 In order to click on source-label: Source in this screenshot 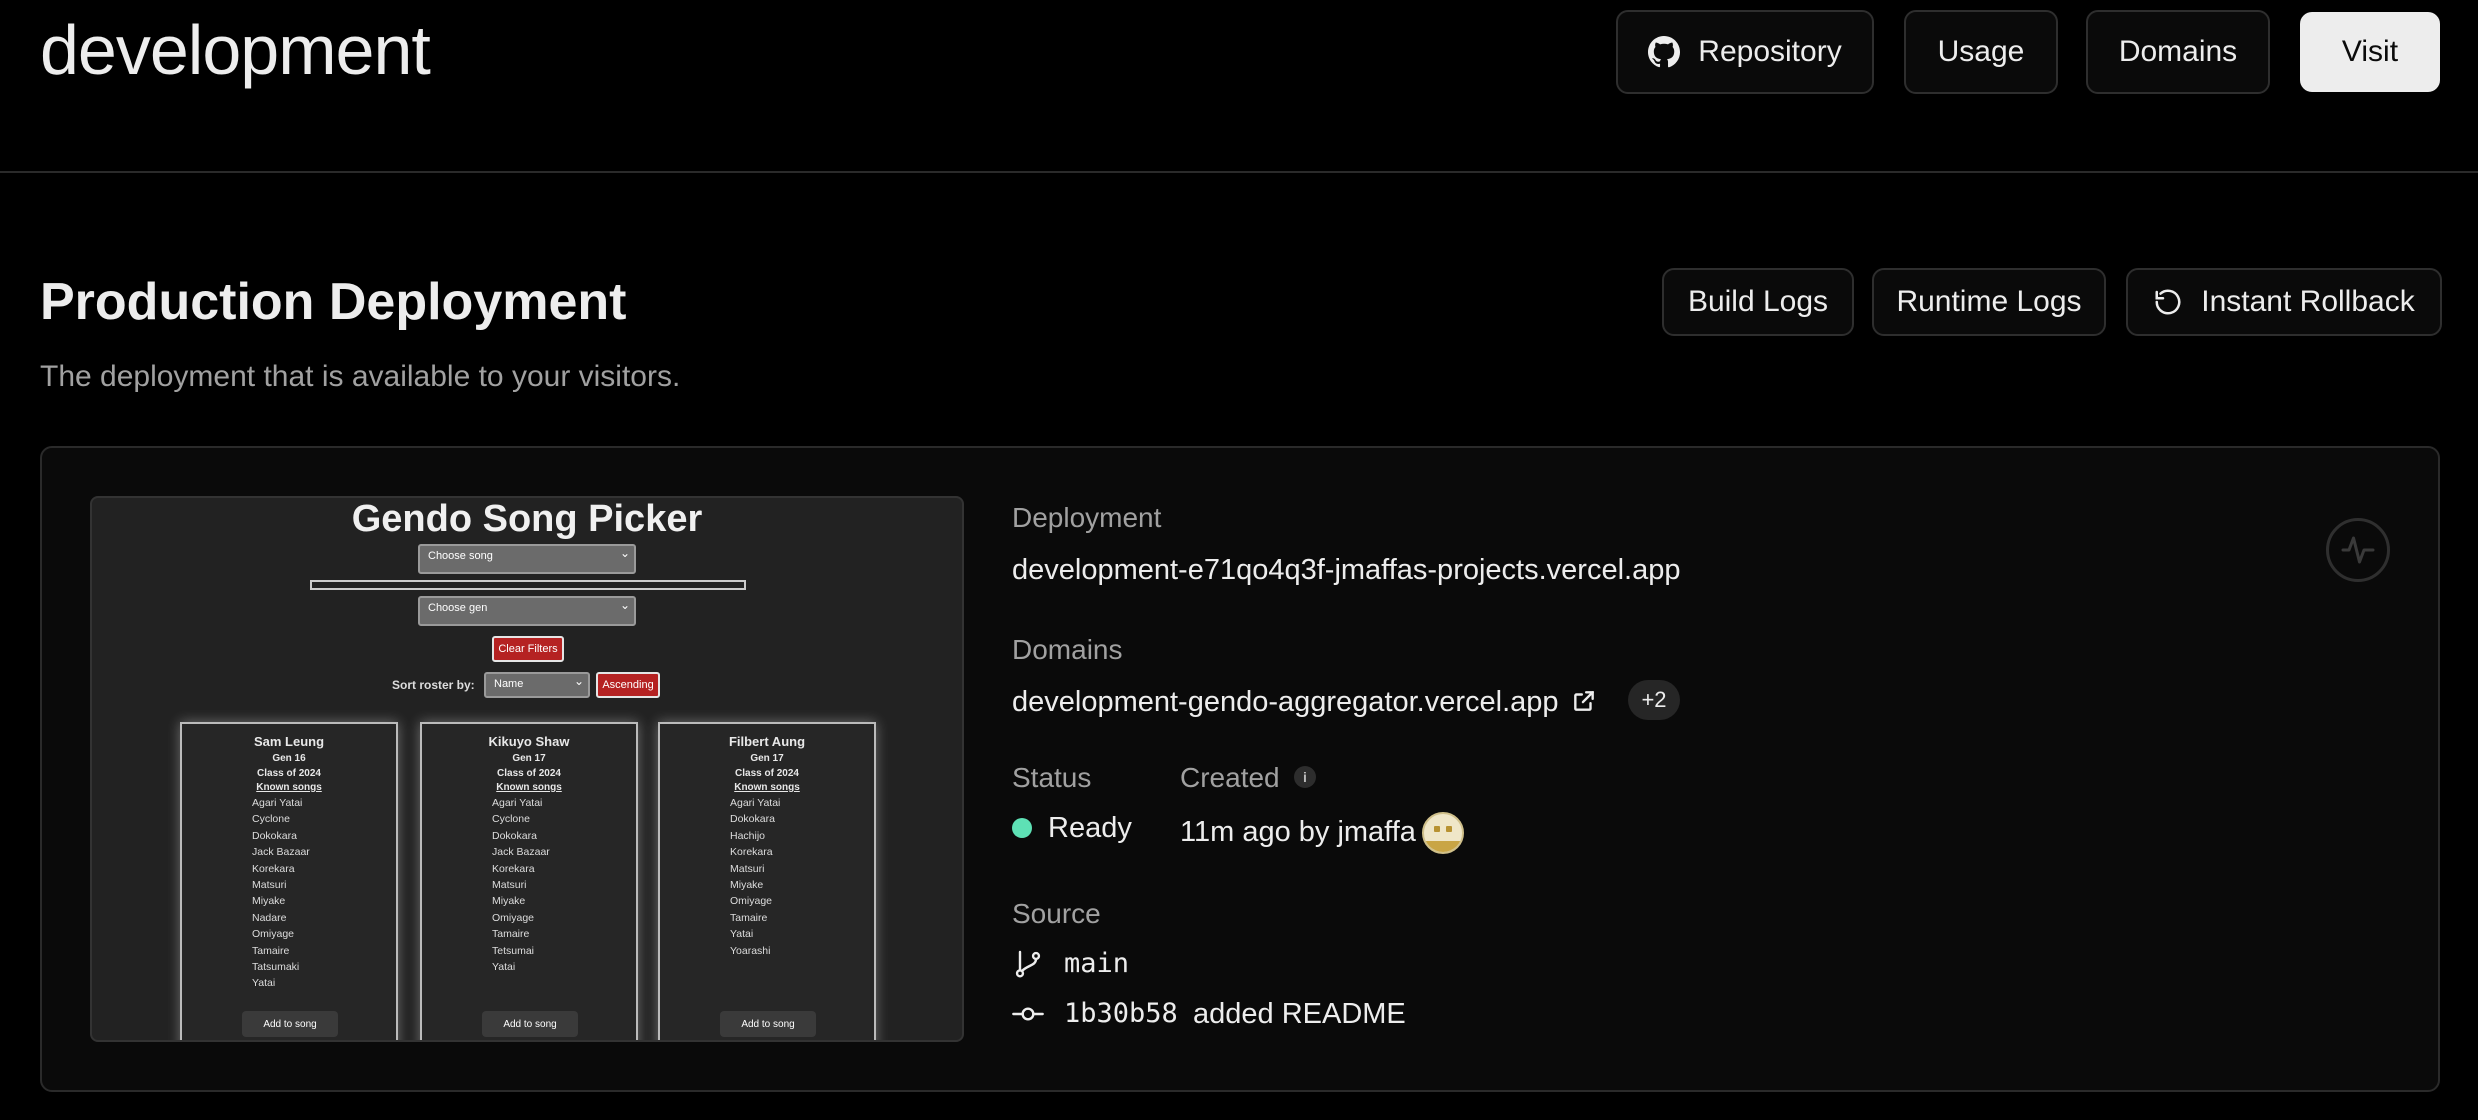, I will do `click(1056, 913)`.